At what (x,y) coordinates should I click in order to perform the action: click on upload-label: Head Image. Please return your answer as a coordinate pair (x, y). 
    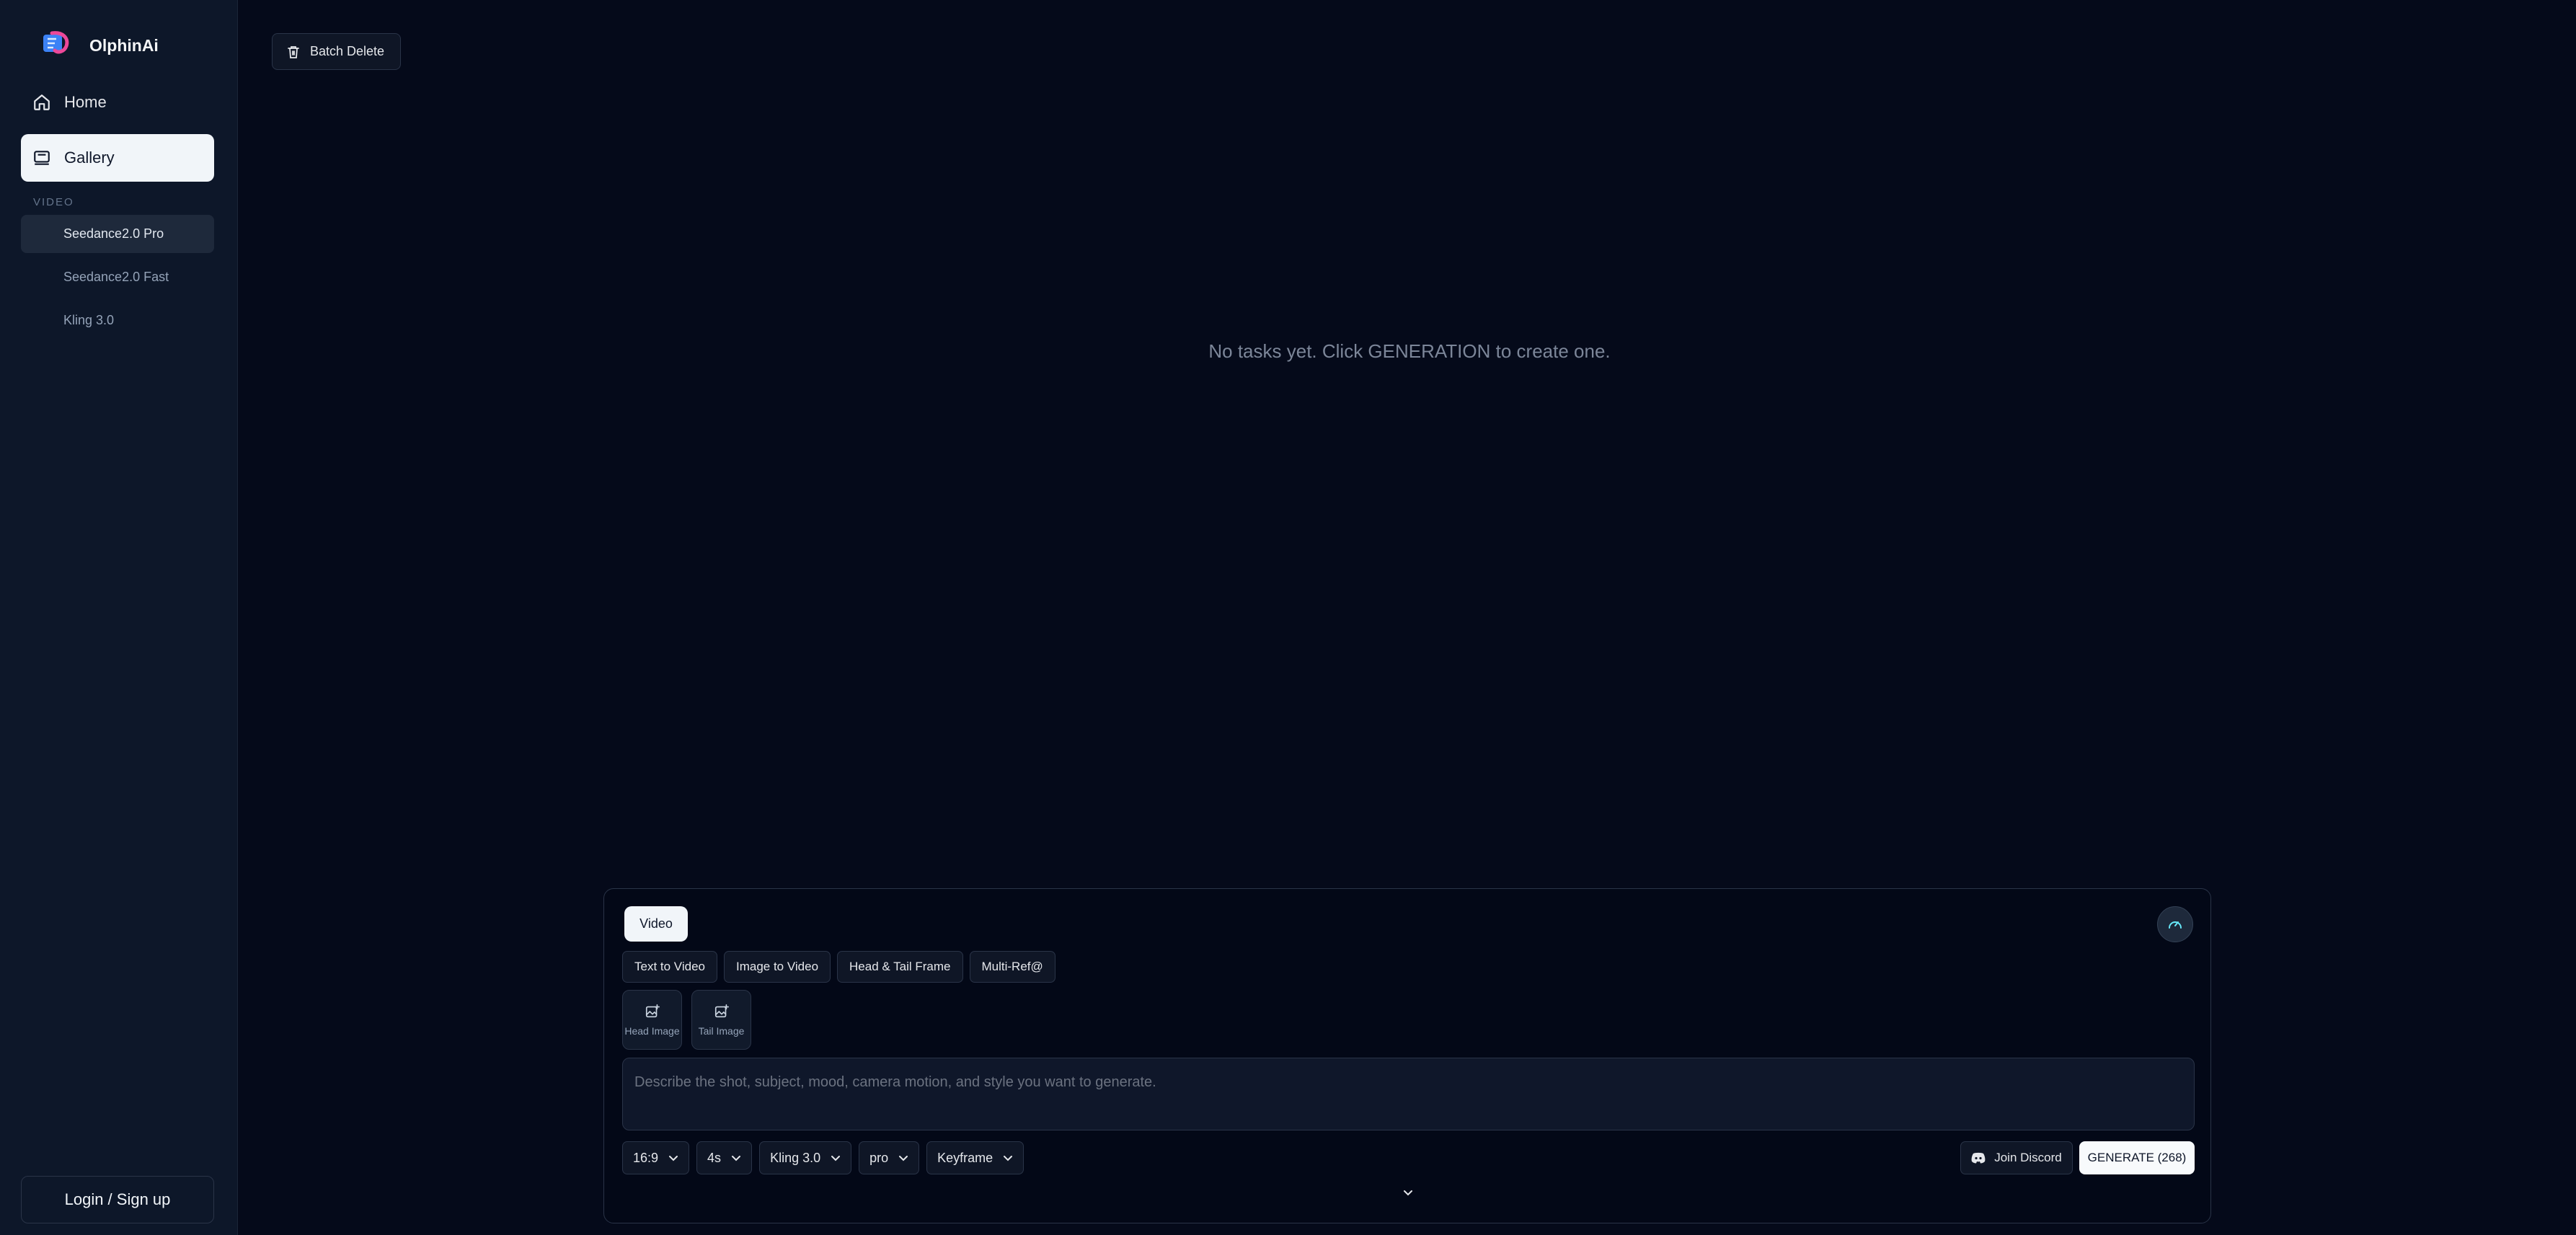
    Looking at the image, I should click on (652, 1030).